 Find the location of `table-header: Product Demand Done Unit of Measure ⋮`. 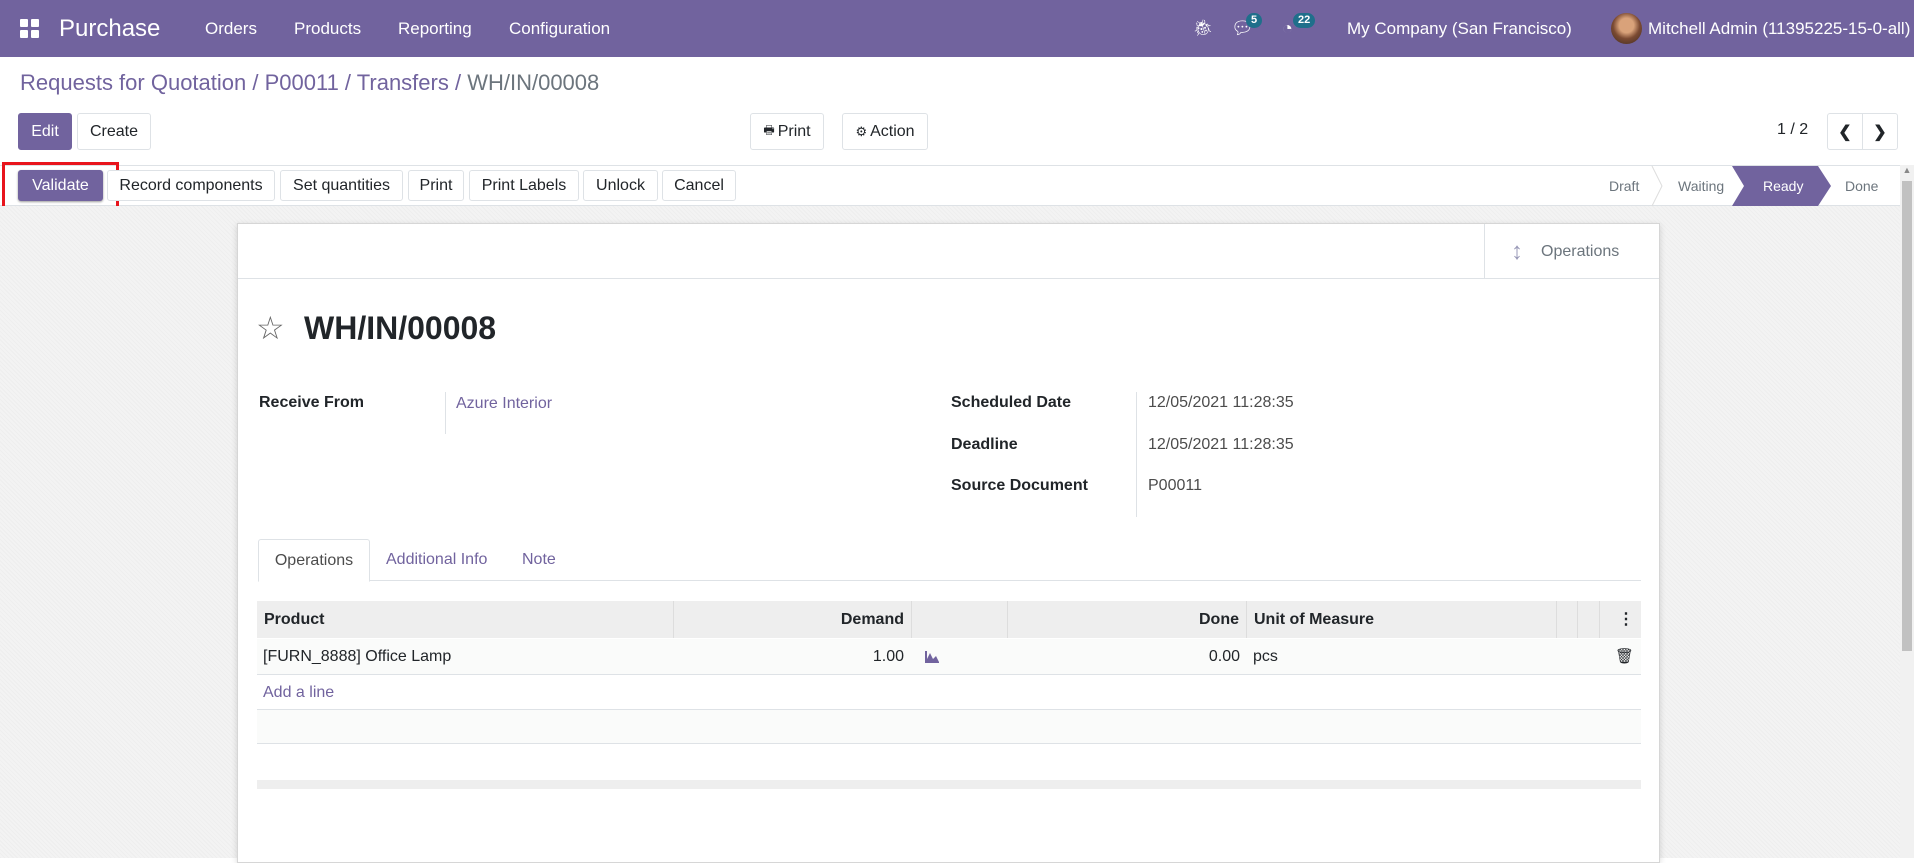

table-header: Product Demand Done Unit of Measure ⋮ is located at coordinates (949, 619).